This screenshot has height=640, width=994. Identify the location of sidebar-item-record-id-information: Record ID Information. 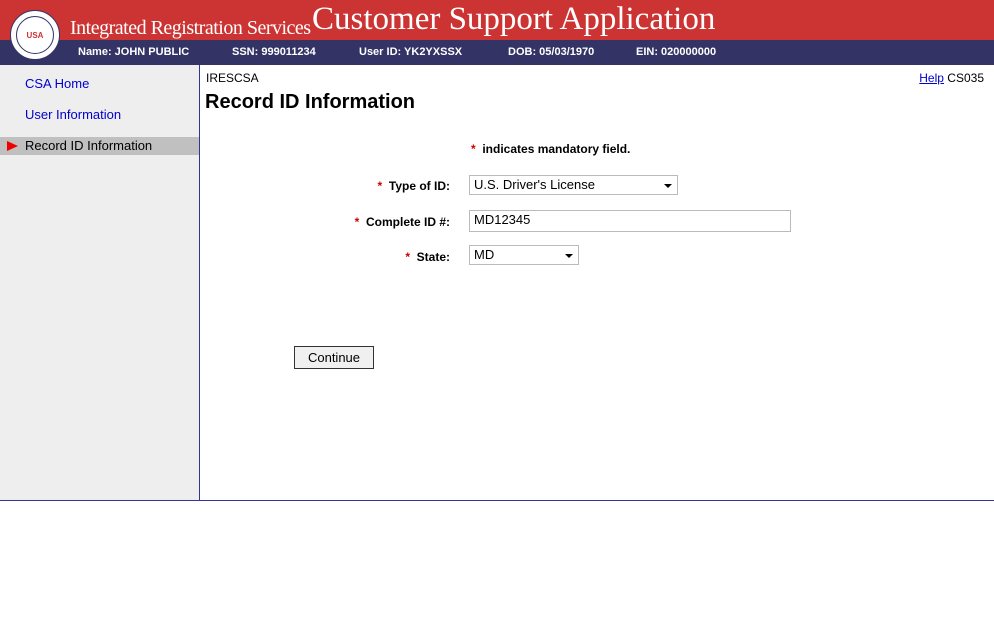
(99, 146).